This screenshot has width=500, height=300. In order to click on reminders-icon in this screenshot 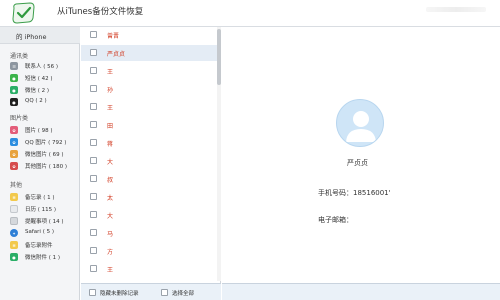, I will do `click(14, 221)`.